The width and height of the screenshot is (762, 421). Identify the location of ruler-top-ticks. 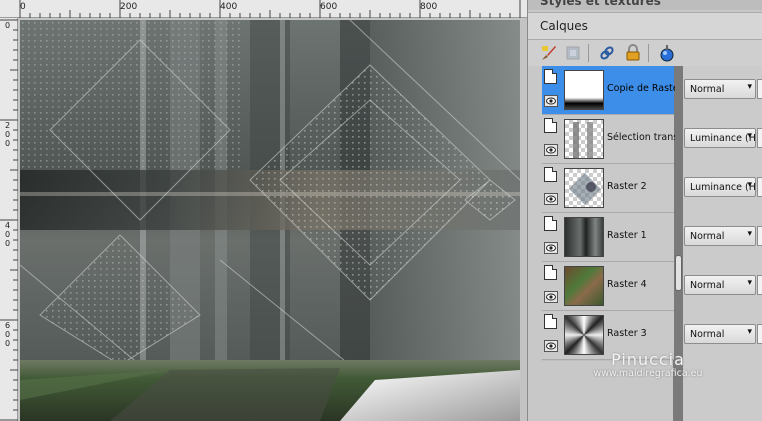
(270, 9).